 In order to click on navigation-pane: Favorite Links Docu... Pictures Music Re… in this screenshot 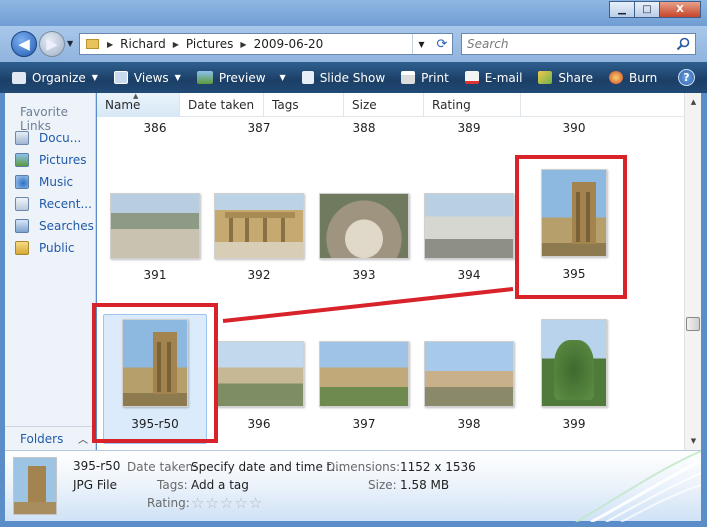, I will do `click(50, 271)`.